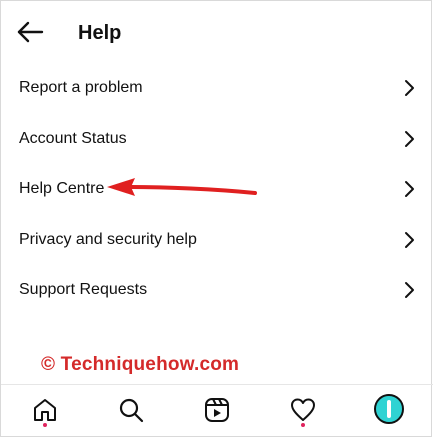 The width and height of the screenshot is (434, 439). I want to click on back-arrow-icon, so click(30, 32).